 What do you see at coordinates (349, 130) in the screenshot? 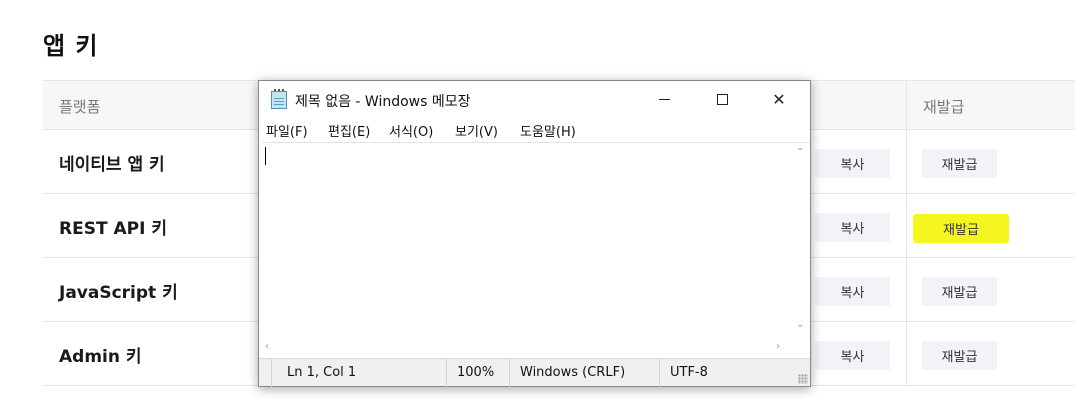
I see `menu-edit: 편집(E)` at bounding box center [349, 130].